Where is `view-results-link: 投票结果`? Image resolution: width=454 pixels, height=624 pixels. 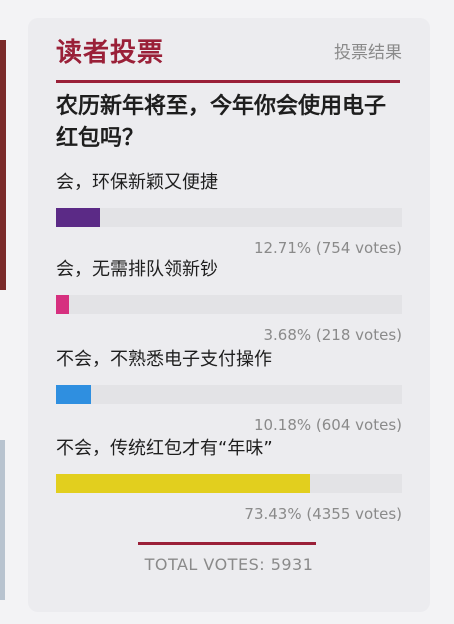
view-results-link: 投票结果 is located at coordinates (368, 50).